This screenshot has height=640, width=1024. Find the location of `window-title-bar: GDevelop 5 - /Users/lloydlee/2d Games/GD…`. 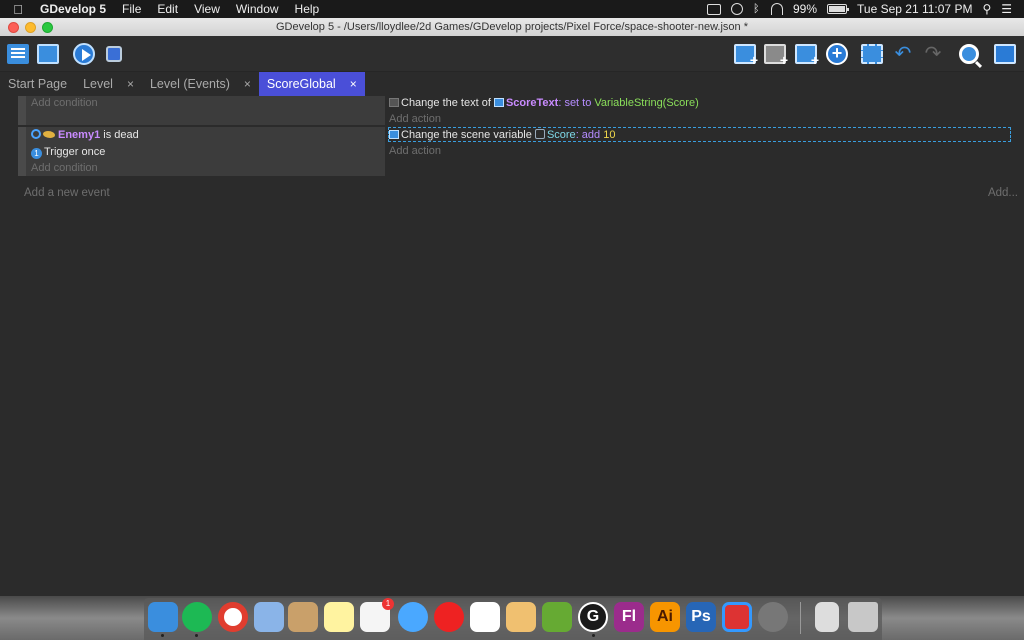

window-title-bar: GDevelop 5 - /Users/lloydlee/2d Games/GD… is located at coordinates (512, 27).